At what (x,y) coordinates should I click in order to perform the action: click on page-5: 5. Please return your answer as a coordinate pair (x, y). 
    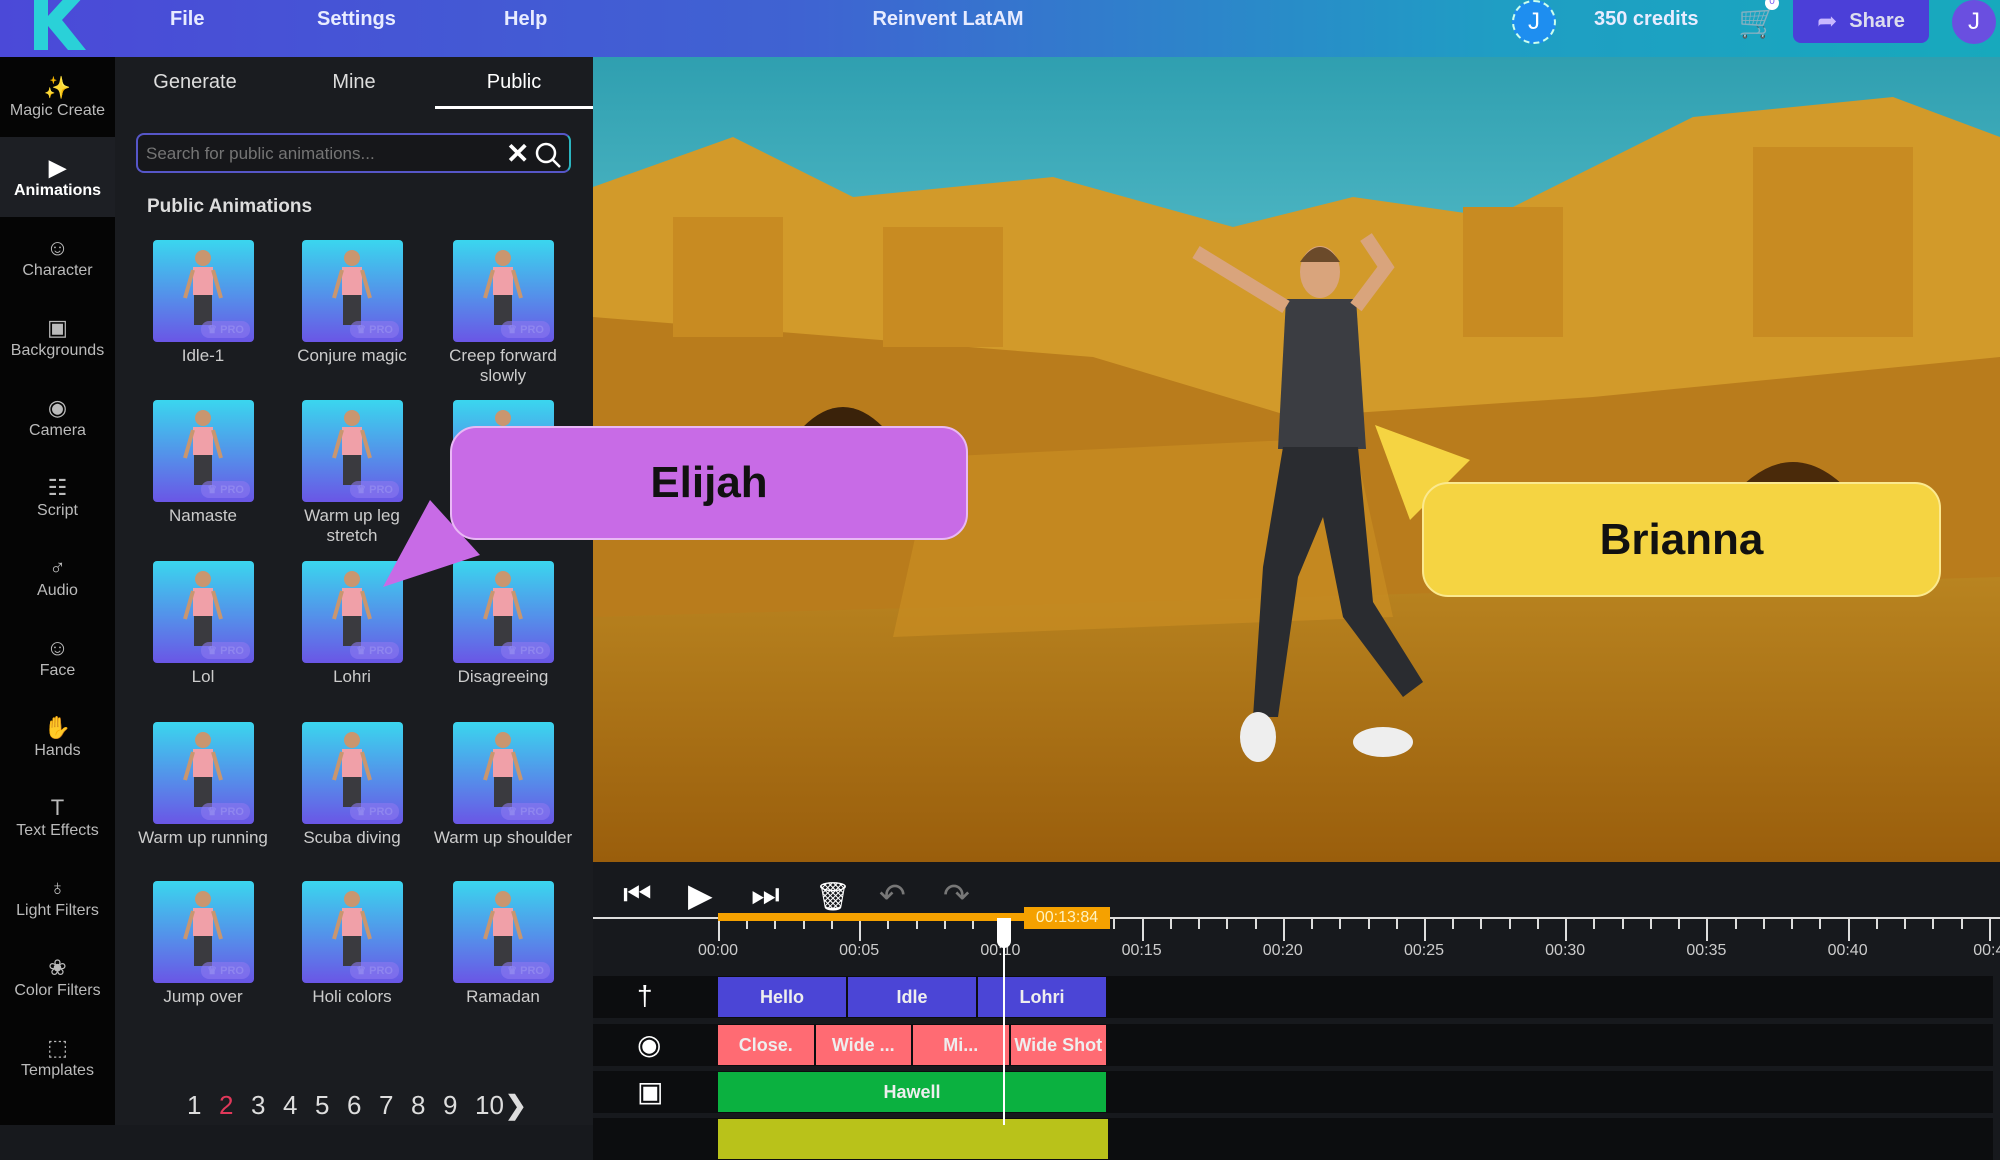
    Looking at the image, I should click on (322, 1105).